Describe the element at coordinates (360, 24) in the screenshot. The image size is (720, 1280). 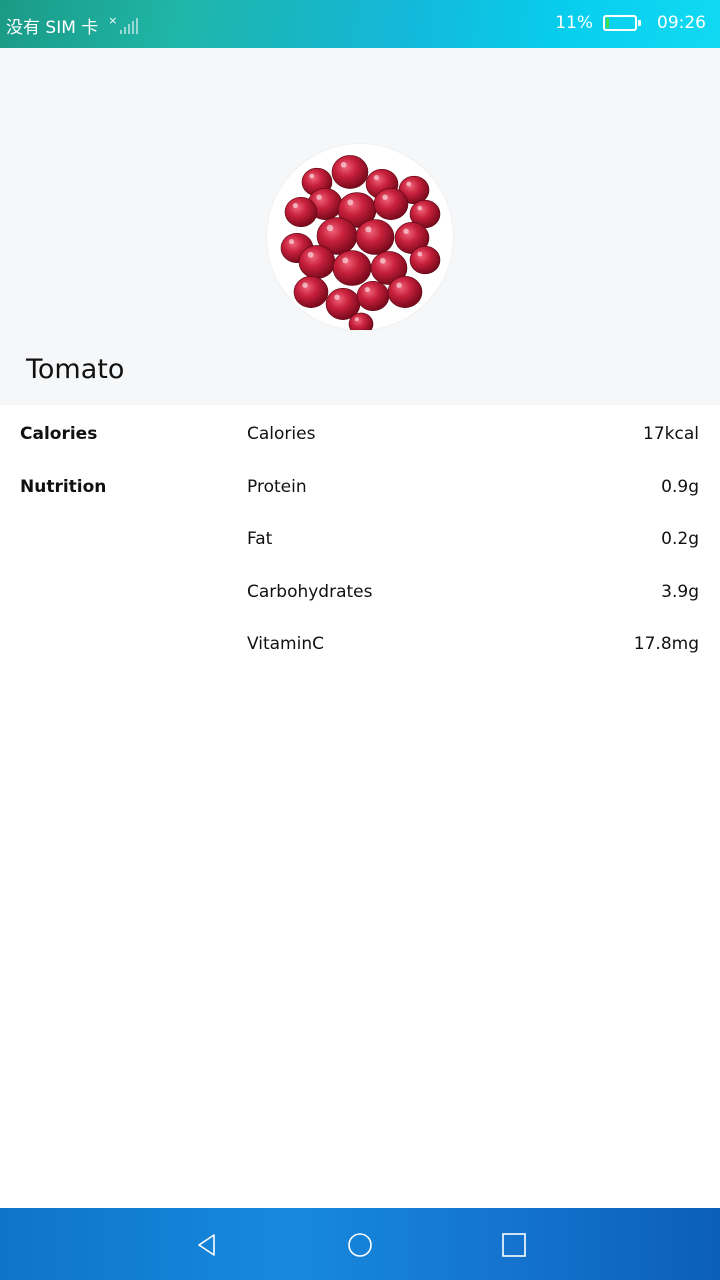
I see `status-bar: 没有 SIM 卡 × 11% 09:26` at that location.